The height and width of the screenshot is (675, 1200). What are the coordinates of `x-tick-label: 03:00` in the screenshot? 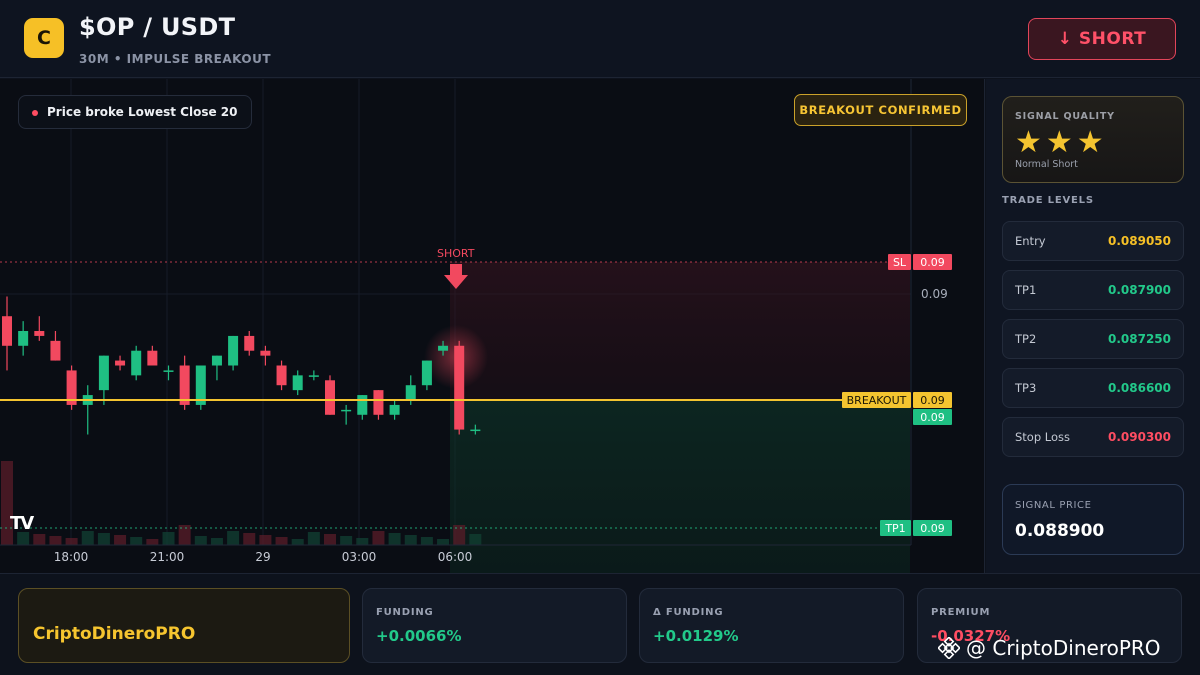 It's located at (359, 557).